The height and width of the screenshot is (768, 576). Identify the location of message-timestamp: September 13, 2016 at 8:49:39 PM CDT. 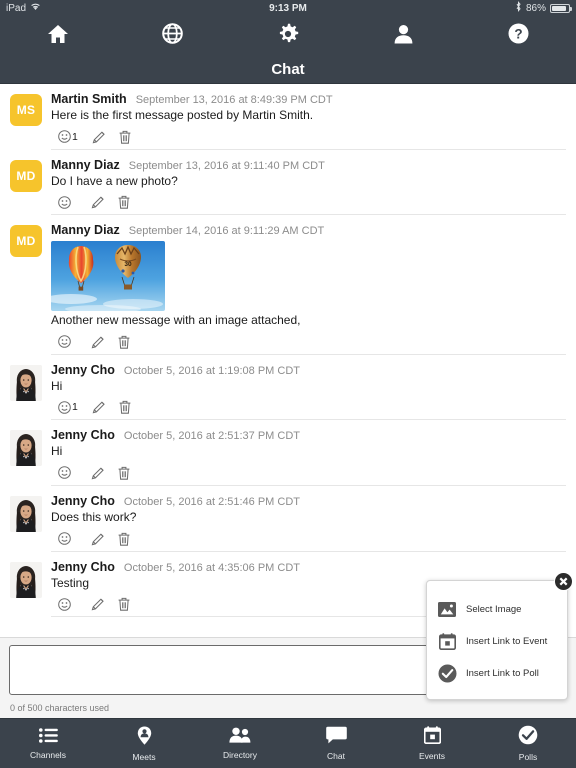
(234, 100).